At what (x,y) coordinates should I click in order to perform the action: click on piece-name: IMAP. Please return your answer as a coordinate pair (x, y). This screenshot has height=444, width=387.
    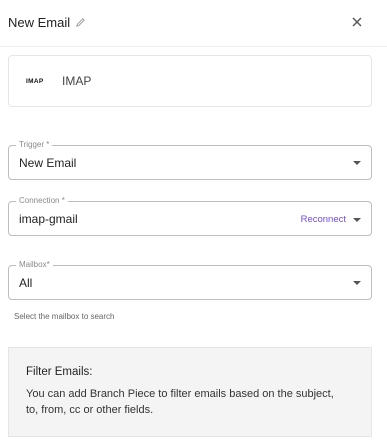
    Looking at the image, I should click on (77, 81).